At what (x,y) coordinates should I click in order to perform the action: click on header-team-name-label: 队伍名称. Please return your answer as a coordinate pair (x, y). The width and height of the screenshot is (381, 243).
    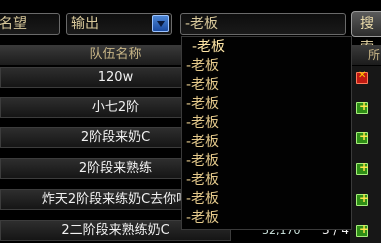
    Looking at the image, I should click on (115, 54).